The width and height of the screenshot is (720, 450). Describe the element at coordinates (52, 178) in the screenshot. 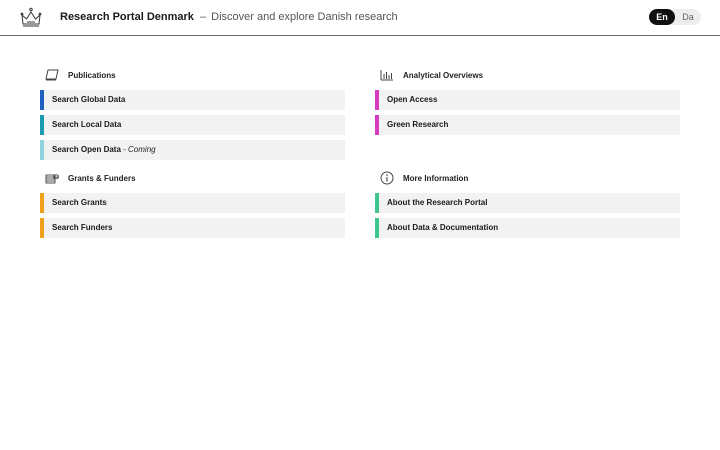

I see `money-stack-icon` at that location.